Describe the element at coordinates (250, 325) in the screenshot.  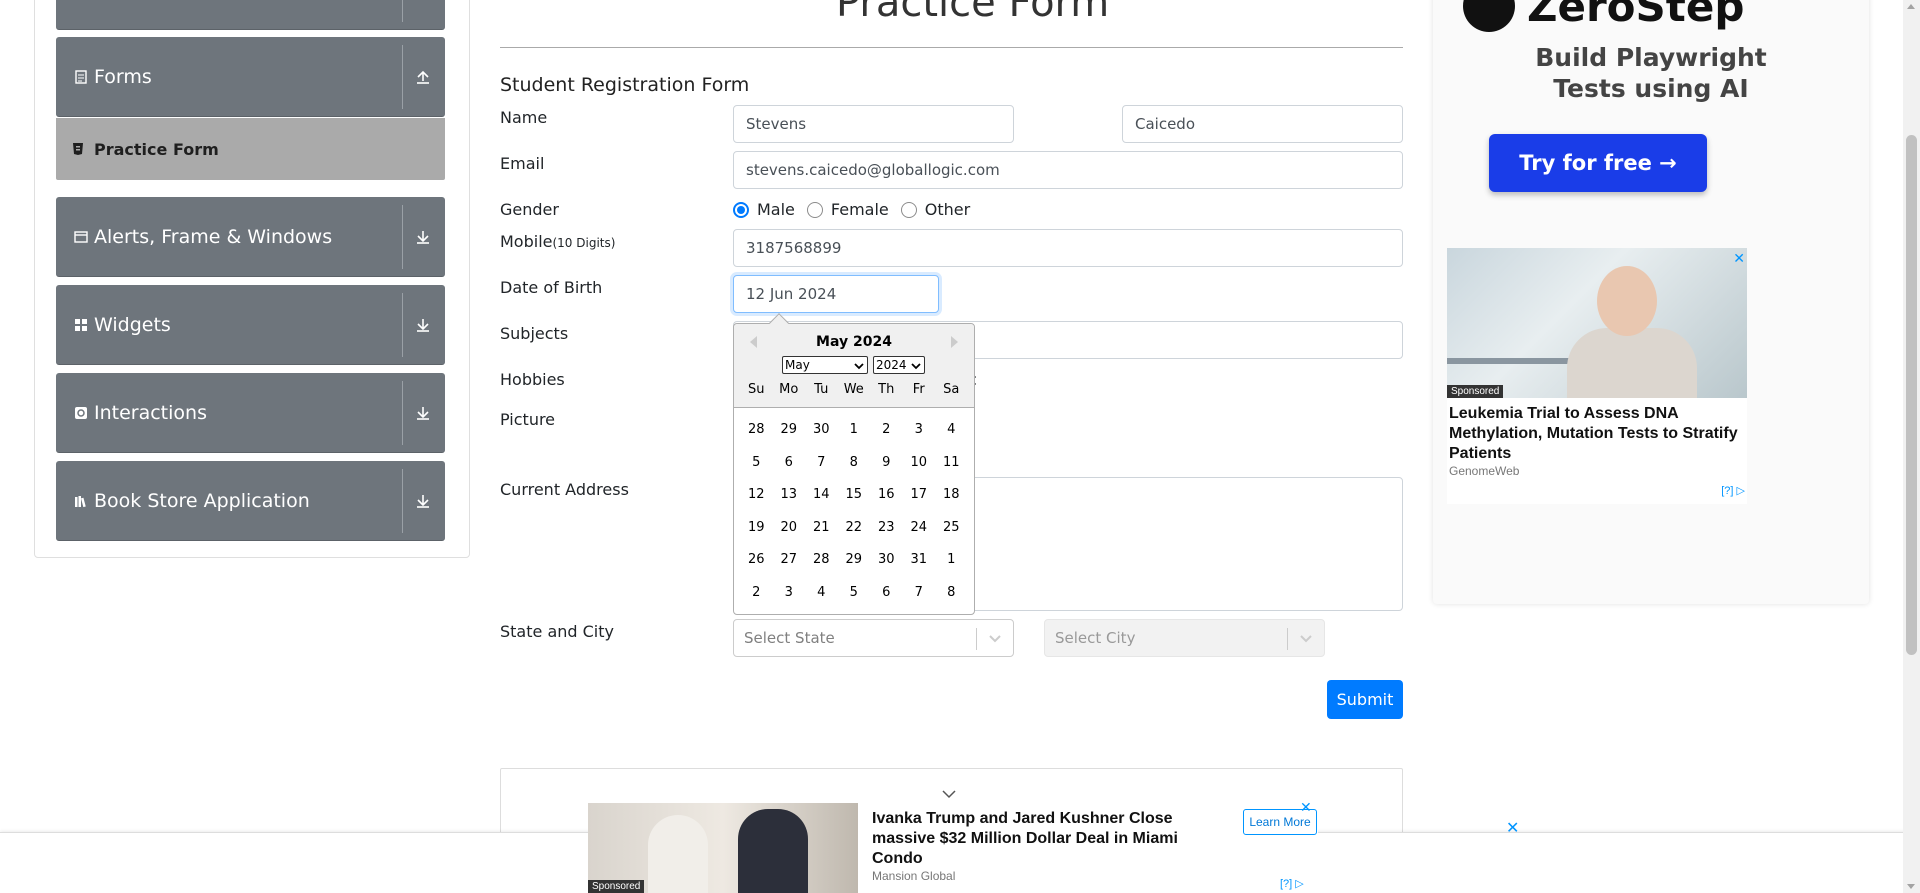
I see `sidebar-group-widgets: Widgets` at that location.